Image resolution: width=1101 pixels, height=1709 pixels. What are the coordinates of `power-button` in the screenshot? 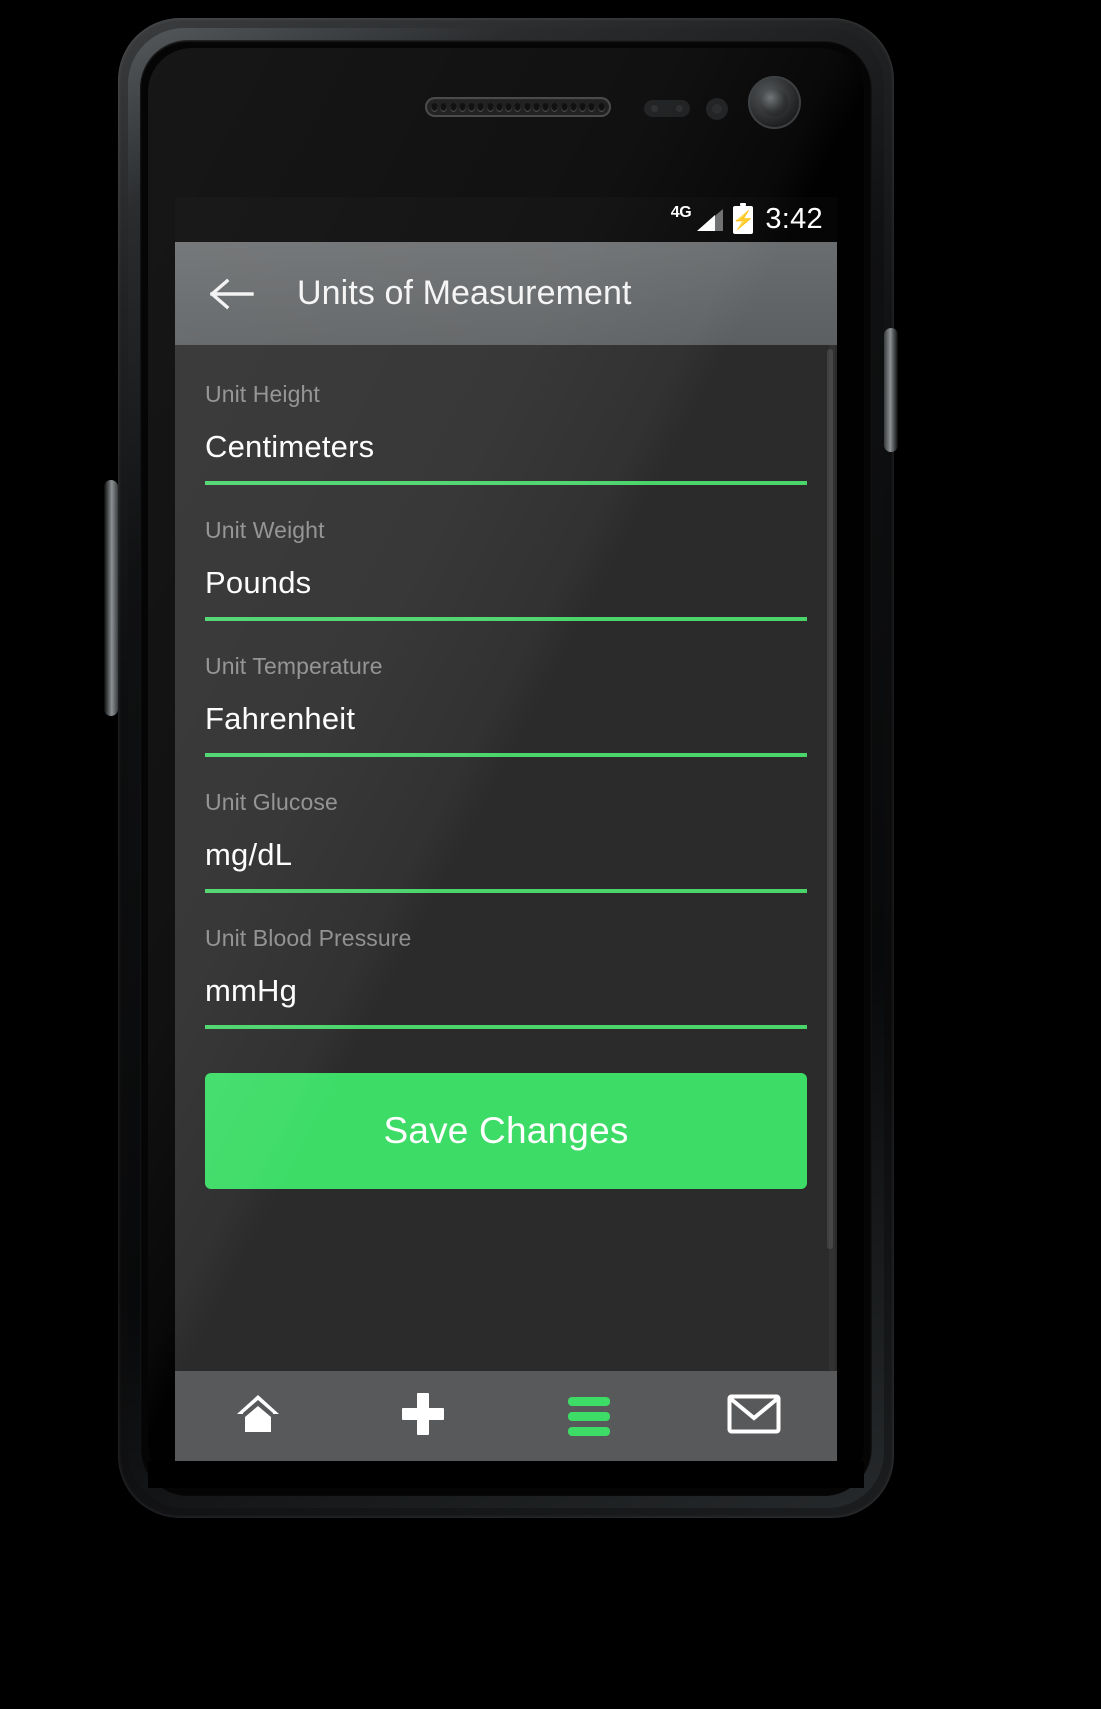 It's located at (891, 390).